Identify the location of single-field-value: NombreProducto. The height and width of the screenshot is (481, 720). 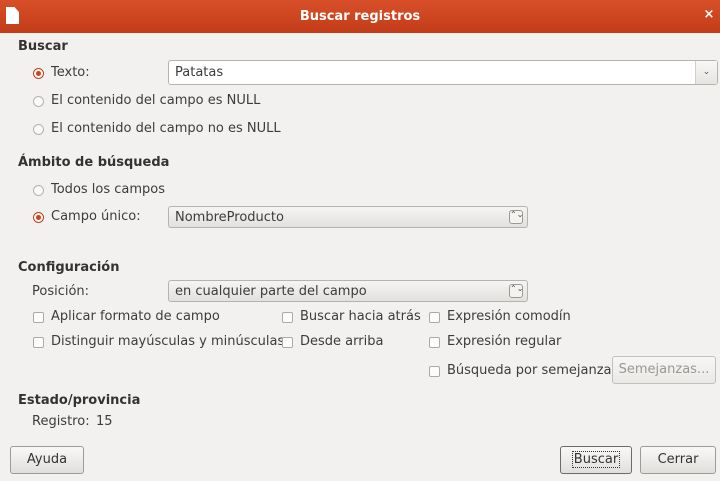
(229, 217).